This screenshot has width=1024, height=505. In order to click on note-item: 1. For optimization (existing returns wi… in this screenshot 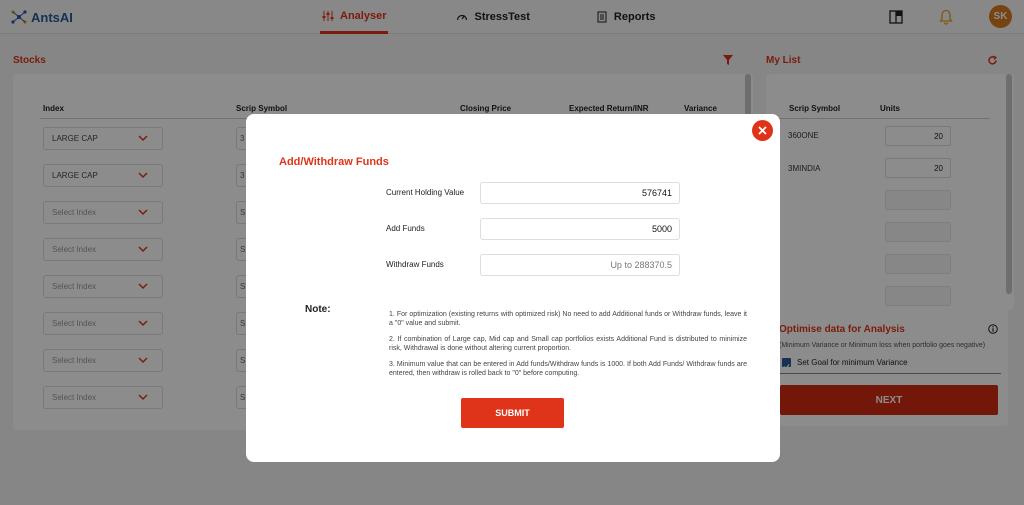, I will do `click(568, 319)`.